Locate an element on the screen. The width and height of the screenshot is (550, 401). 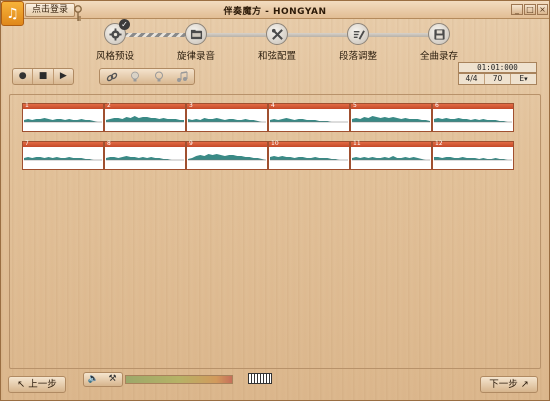
clip-header: 5 is located at coordinates (391, 105).